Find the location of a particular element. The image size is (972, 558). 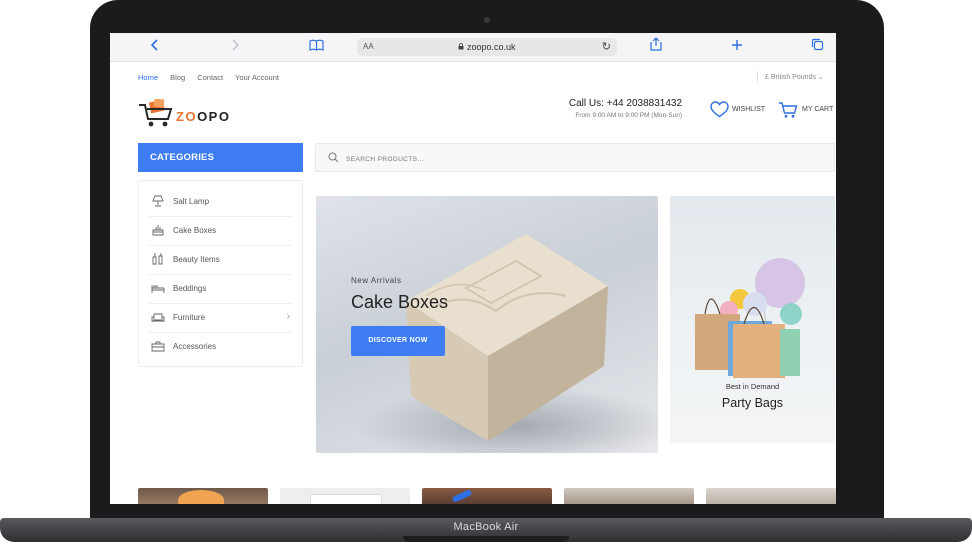

search-bar is located at coordinates (575, 157).